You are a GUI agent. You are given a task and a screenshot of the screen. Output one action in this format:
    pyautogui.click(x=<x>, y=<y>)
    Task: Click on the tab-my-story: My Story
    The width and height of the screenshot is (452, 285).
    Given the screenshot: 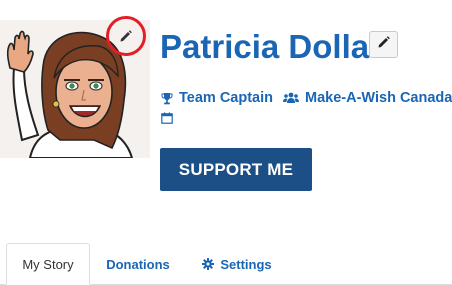 What is the action you would take?
    pyautogui.click(x=48, y=264)
    